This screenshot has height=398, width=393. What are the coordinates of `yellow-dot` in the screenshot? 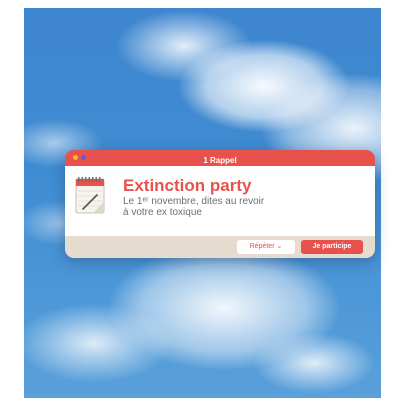 It's located at (75, 157).